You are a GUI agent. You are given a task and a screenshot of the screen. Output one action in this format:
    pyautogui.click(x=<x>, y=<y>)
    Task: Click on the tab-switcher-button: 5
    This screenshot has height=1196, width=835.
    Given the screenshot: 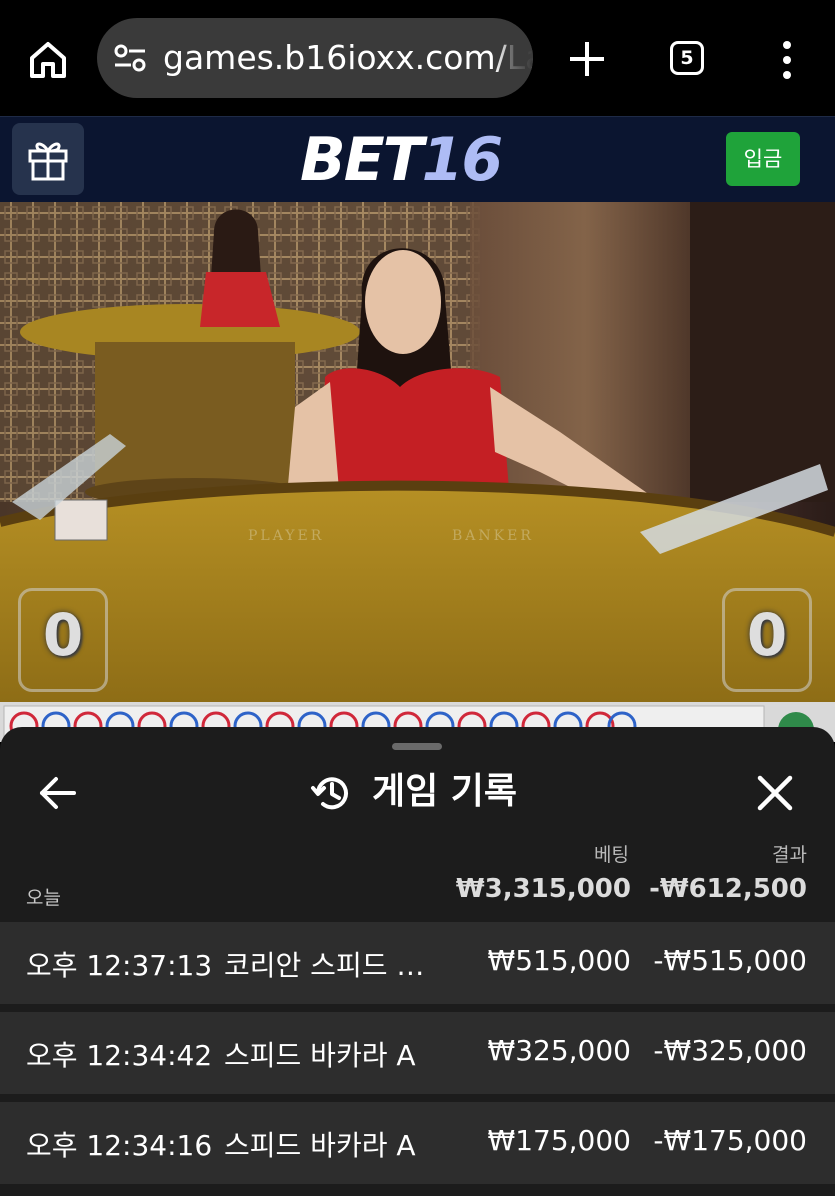 What is the action you would take?
    pyautogui.click(x=687, y=58)
    